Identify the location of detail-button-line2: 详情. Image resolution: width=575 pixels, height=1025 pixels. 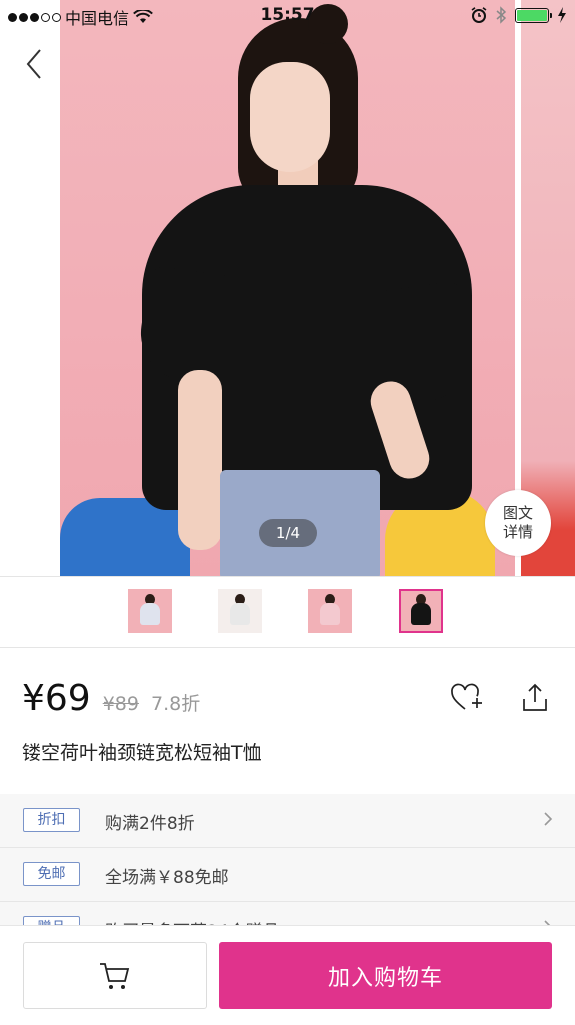
(517, 532).